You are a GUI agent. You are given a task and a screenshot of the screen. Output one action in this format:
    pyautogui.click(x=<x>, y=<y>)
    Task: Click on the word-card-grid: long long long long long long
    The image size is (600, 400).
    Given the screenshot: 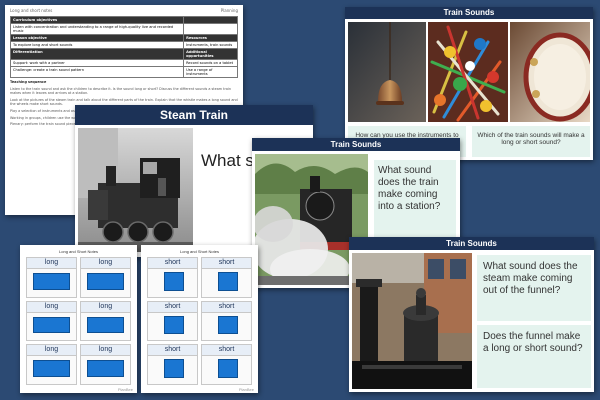 What is the action you would take?
    pyautogui.click(x=78, y=321)
    